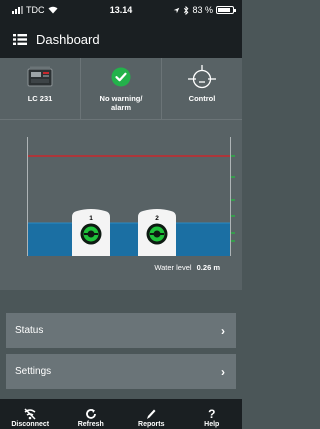  Describe the element at coordinates (186, 10) in the screenshot. I see `bluetooth-icon` at that location.